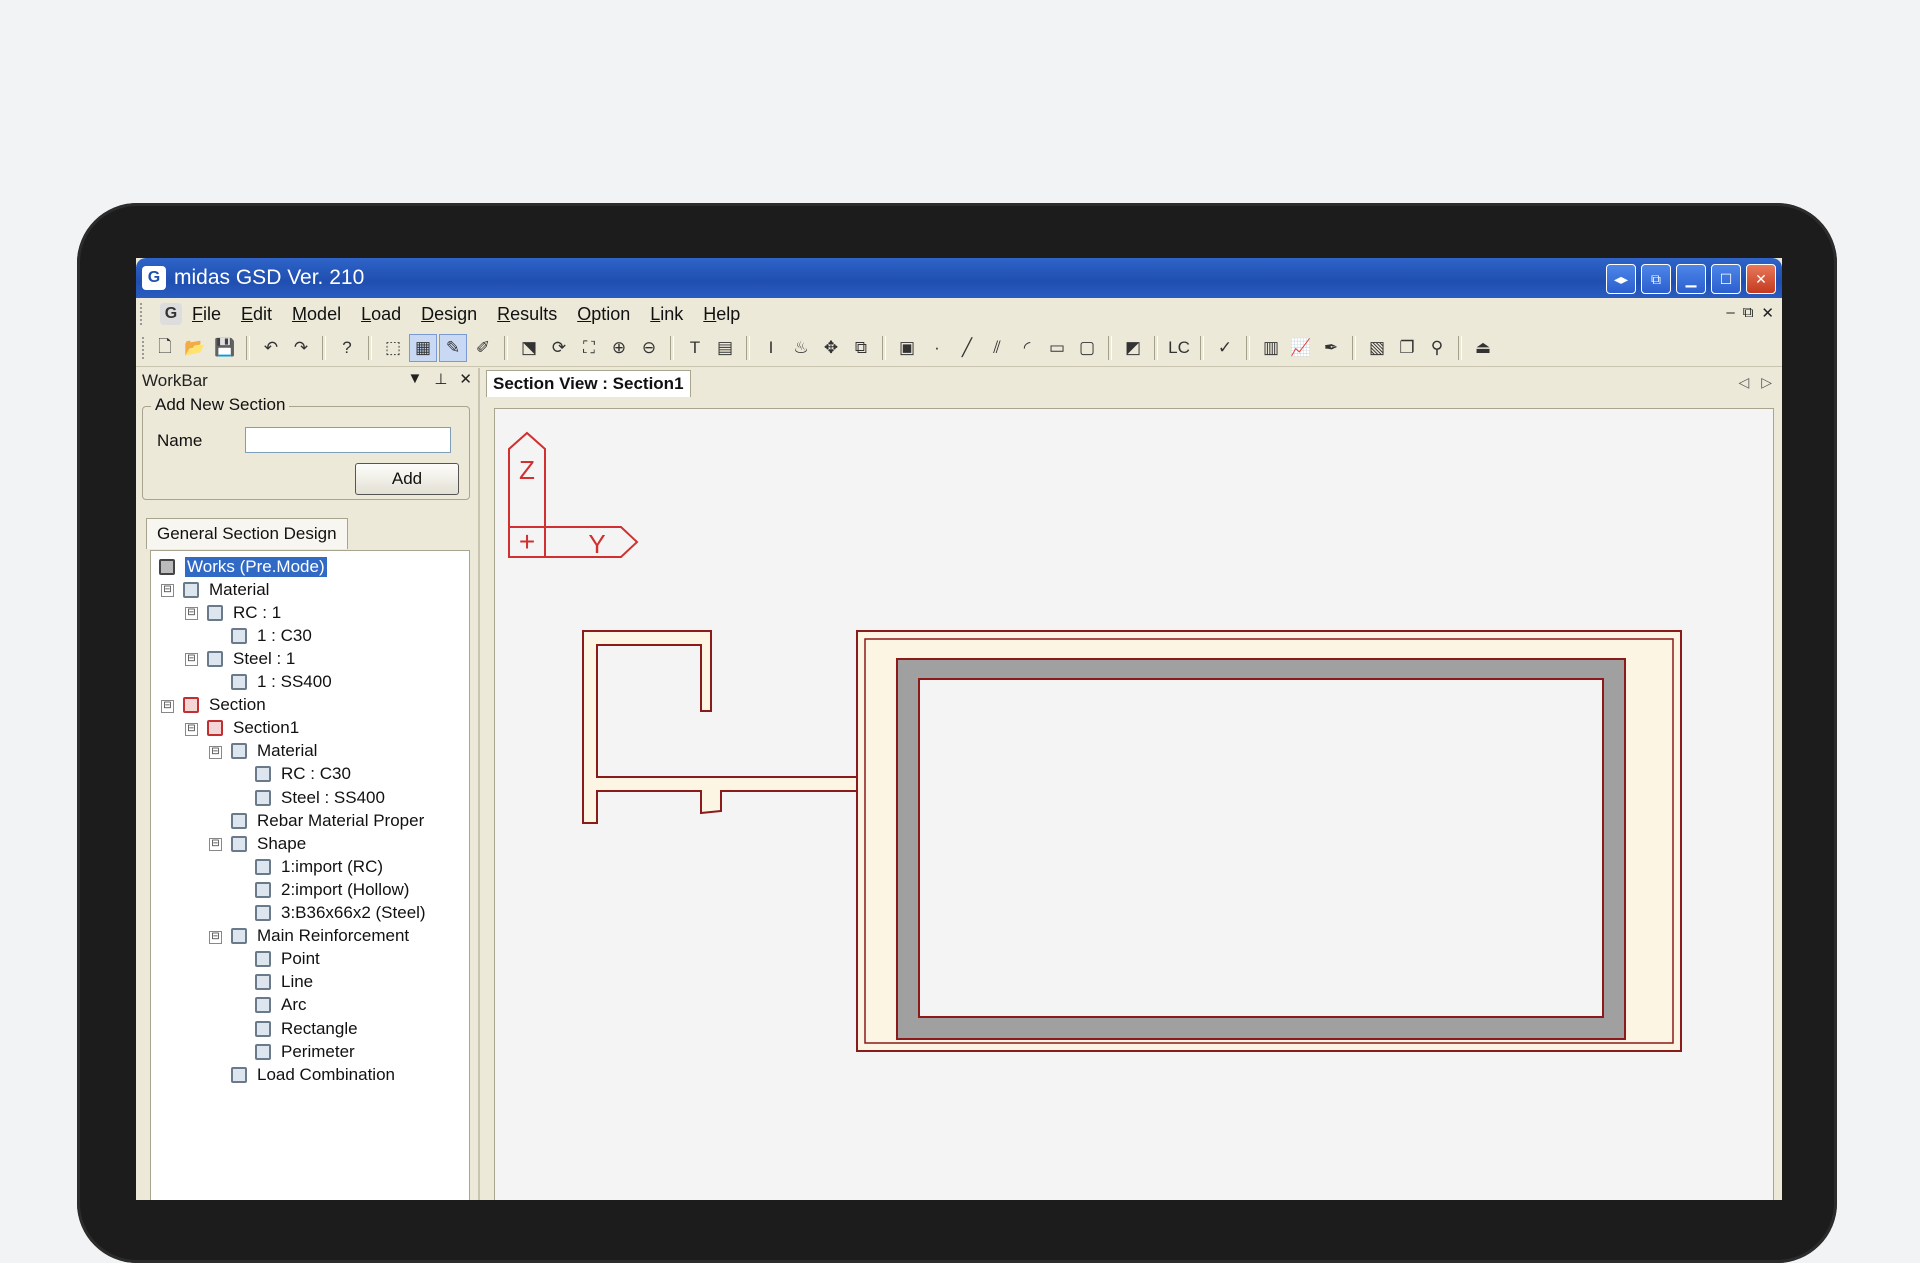 The height and width of the screenshot is (1263, 1920). Describe the element at coordinates (240, 658) in the screenshot. I see `tree-node: ⊟ Steel : 1` at that location.